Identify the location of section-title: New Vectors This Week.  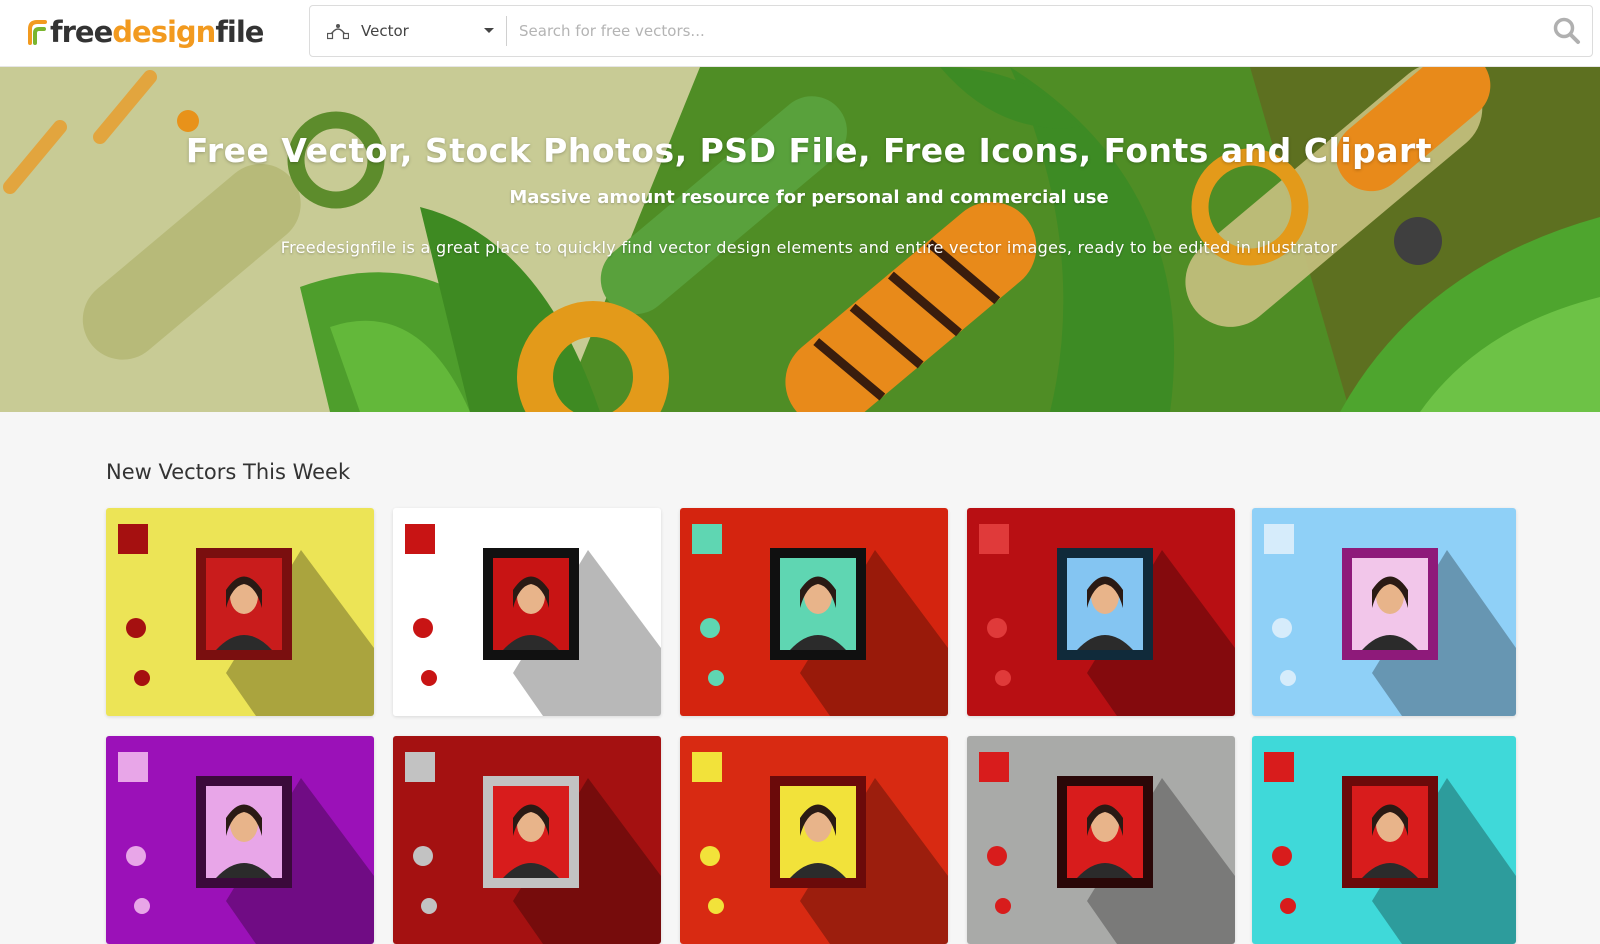
(228, 472).